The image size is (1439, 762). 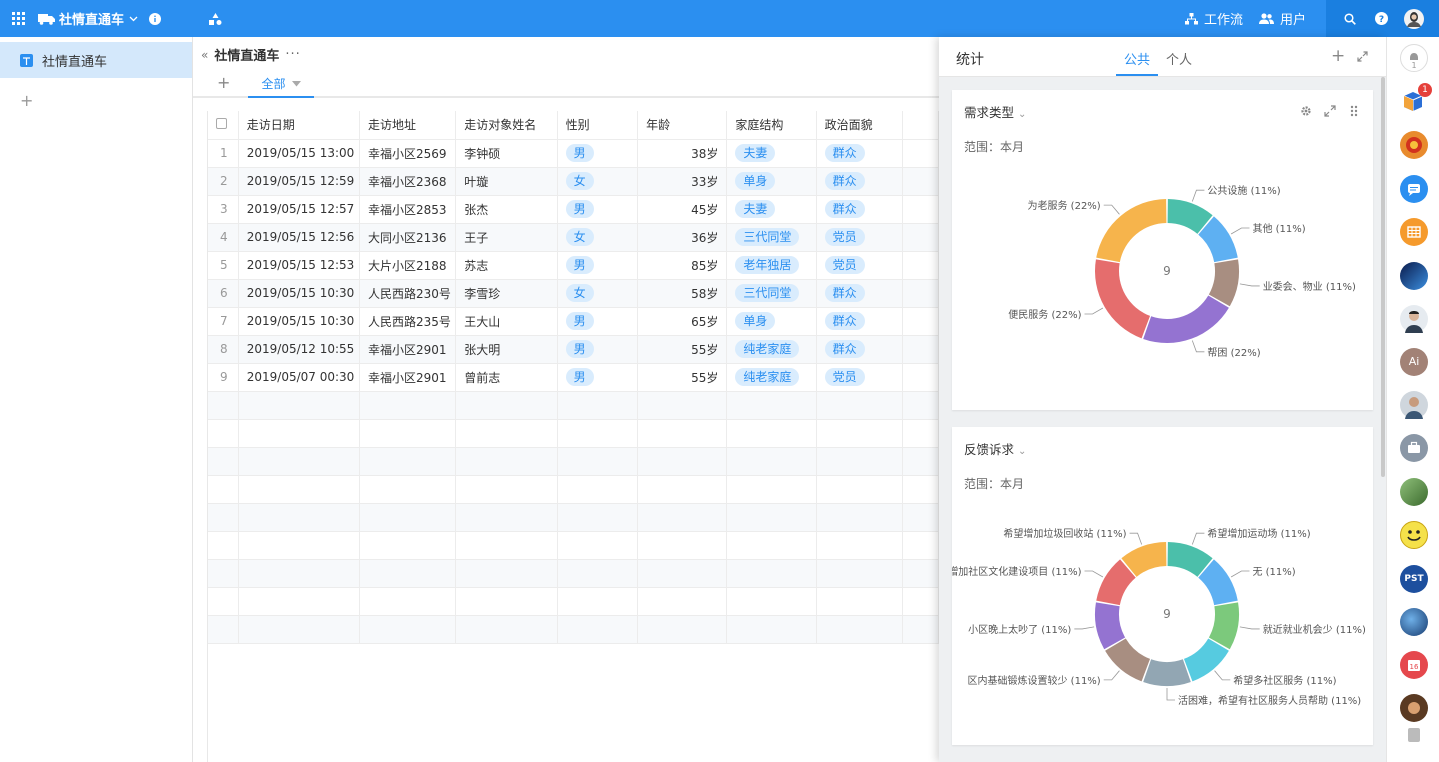 What do you see at coordinates (223, 293) in the screenshot?
I see `row-number: 6` at bounding box center [223, 293].